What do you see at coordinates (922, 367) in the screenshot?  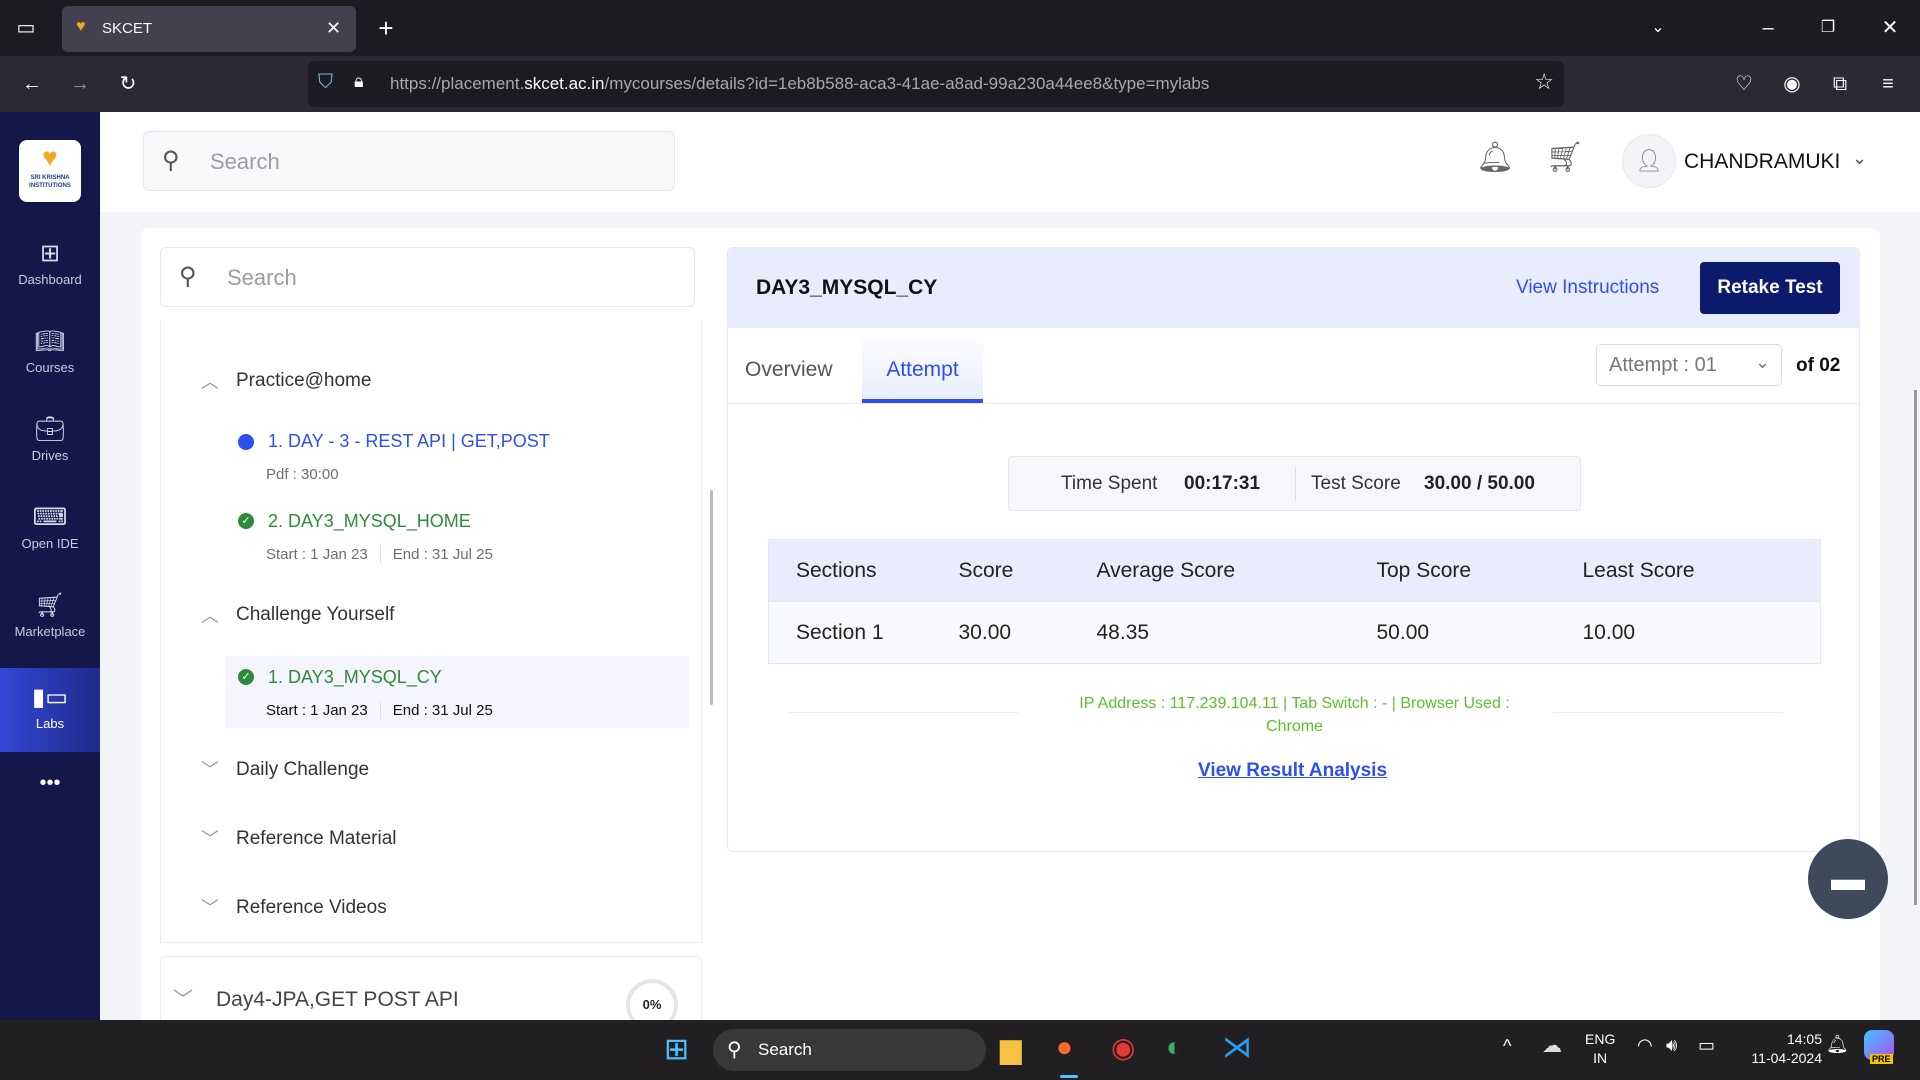 I see `tab-attempt: Attempt` at bounding box center [922, 367].